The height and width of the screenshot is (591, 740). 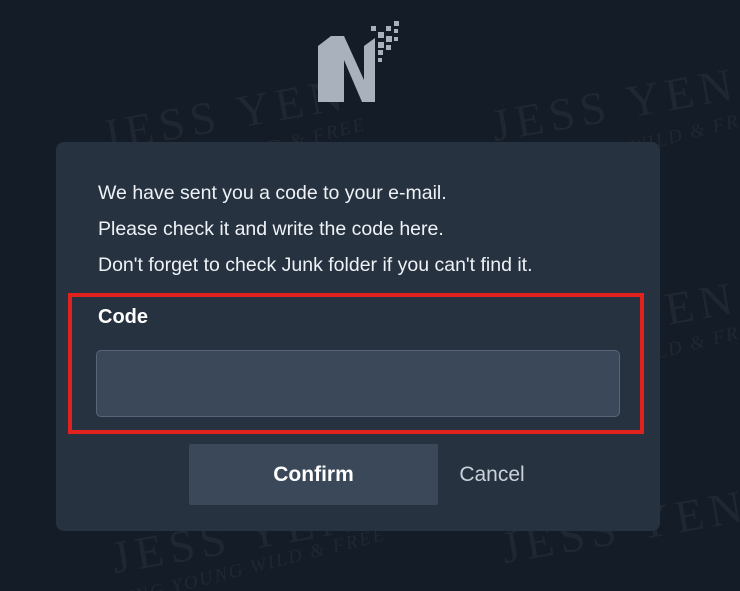 I want to click on watermark-tagline: LIVING YOUNG WILD & FREE, so click(x=240, y=557).